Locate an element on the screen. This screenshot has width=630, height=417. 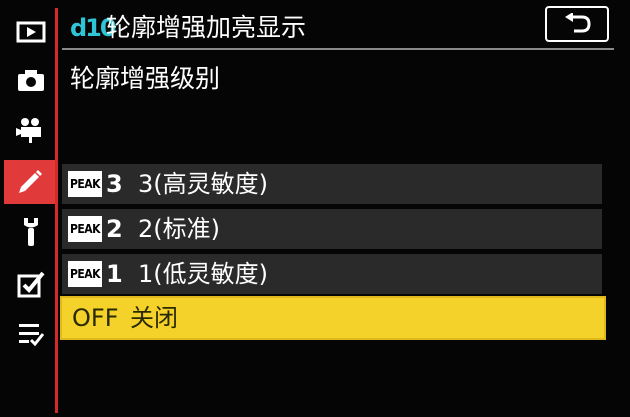
option-label: 1(低灵敏度) is located at coordinates (203, 274).